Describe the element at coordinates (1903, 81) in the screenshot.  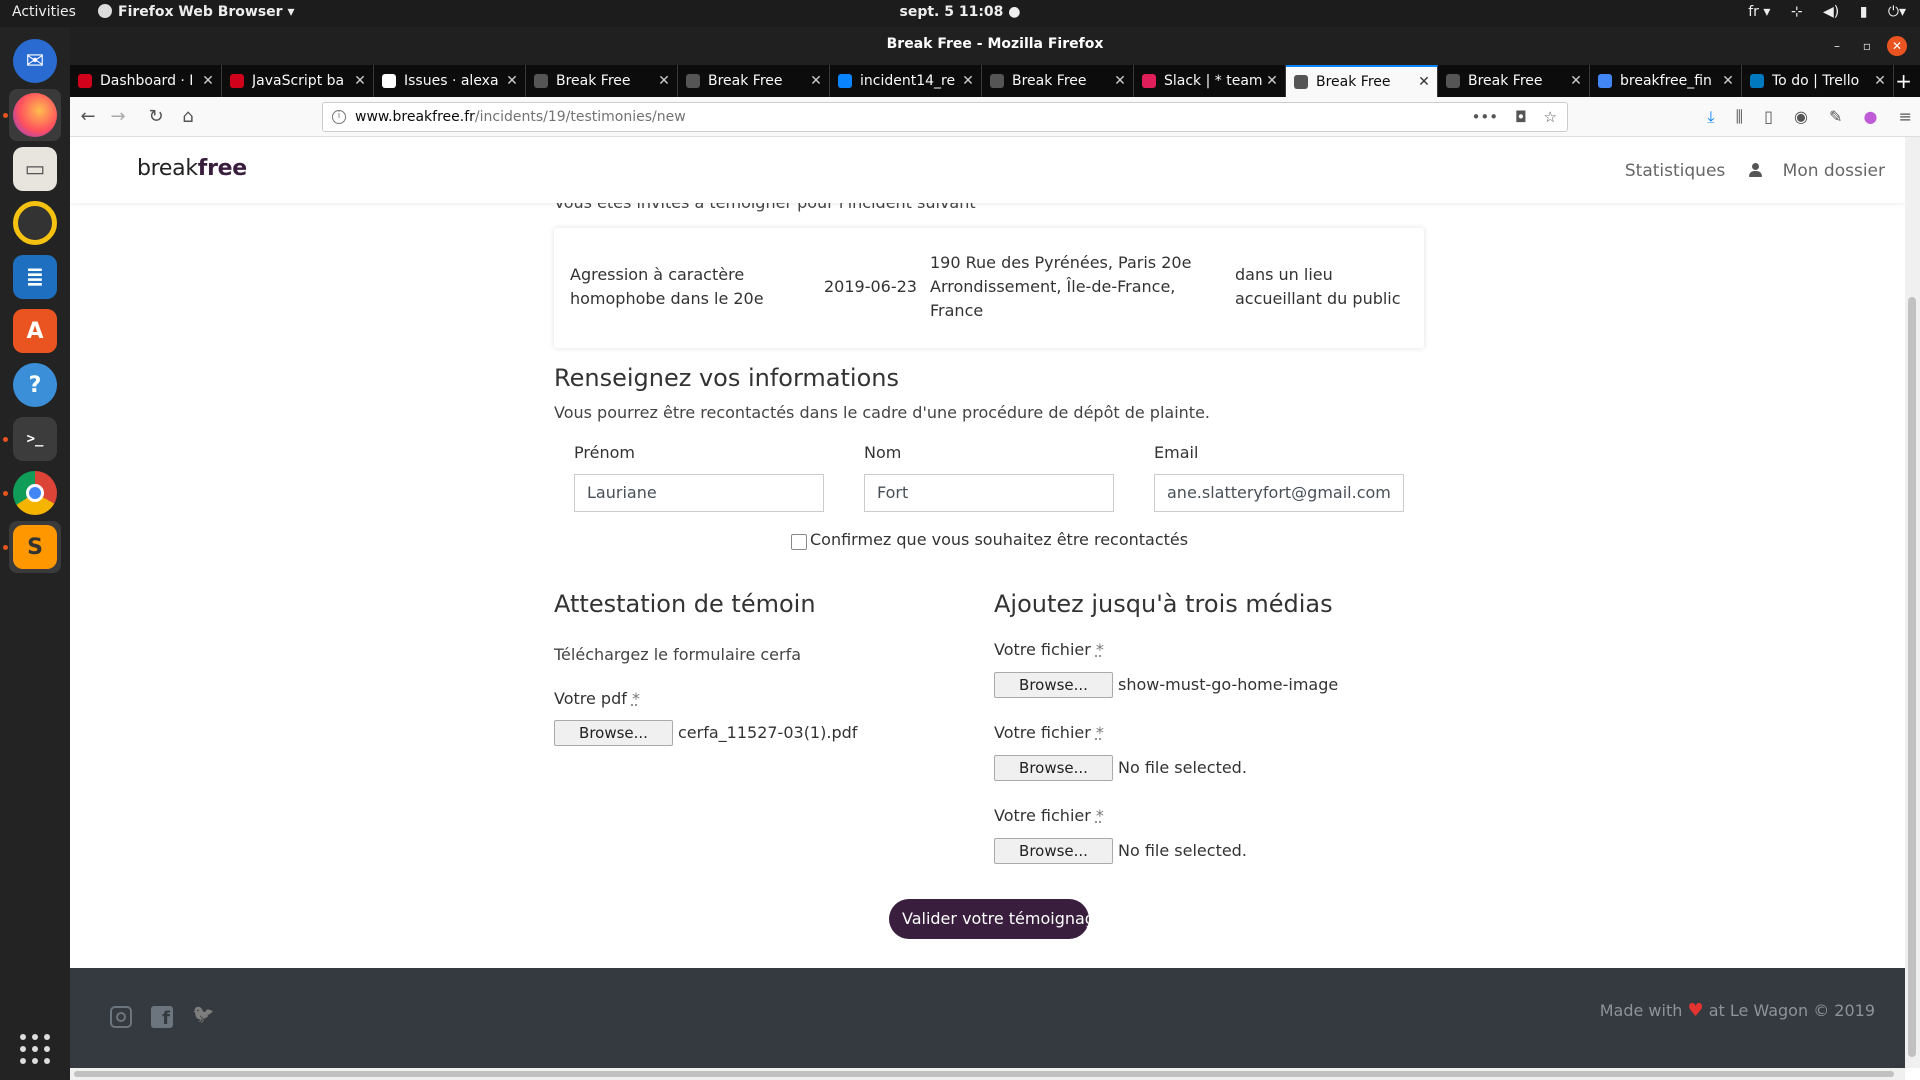
I see `new-tab-button: +` at that location.